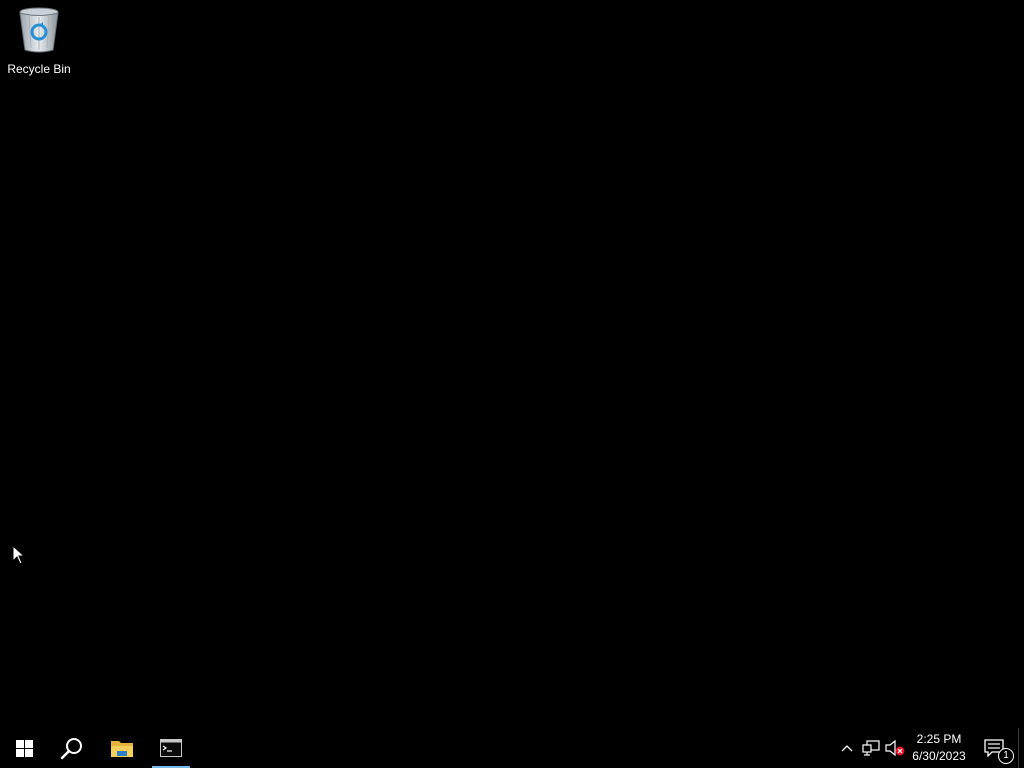  I want to click on command-prompt-taskbar-button, so click(171, 748).